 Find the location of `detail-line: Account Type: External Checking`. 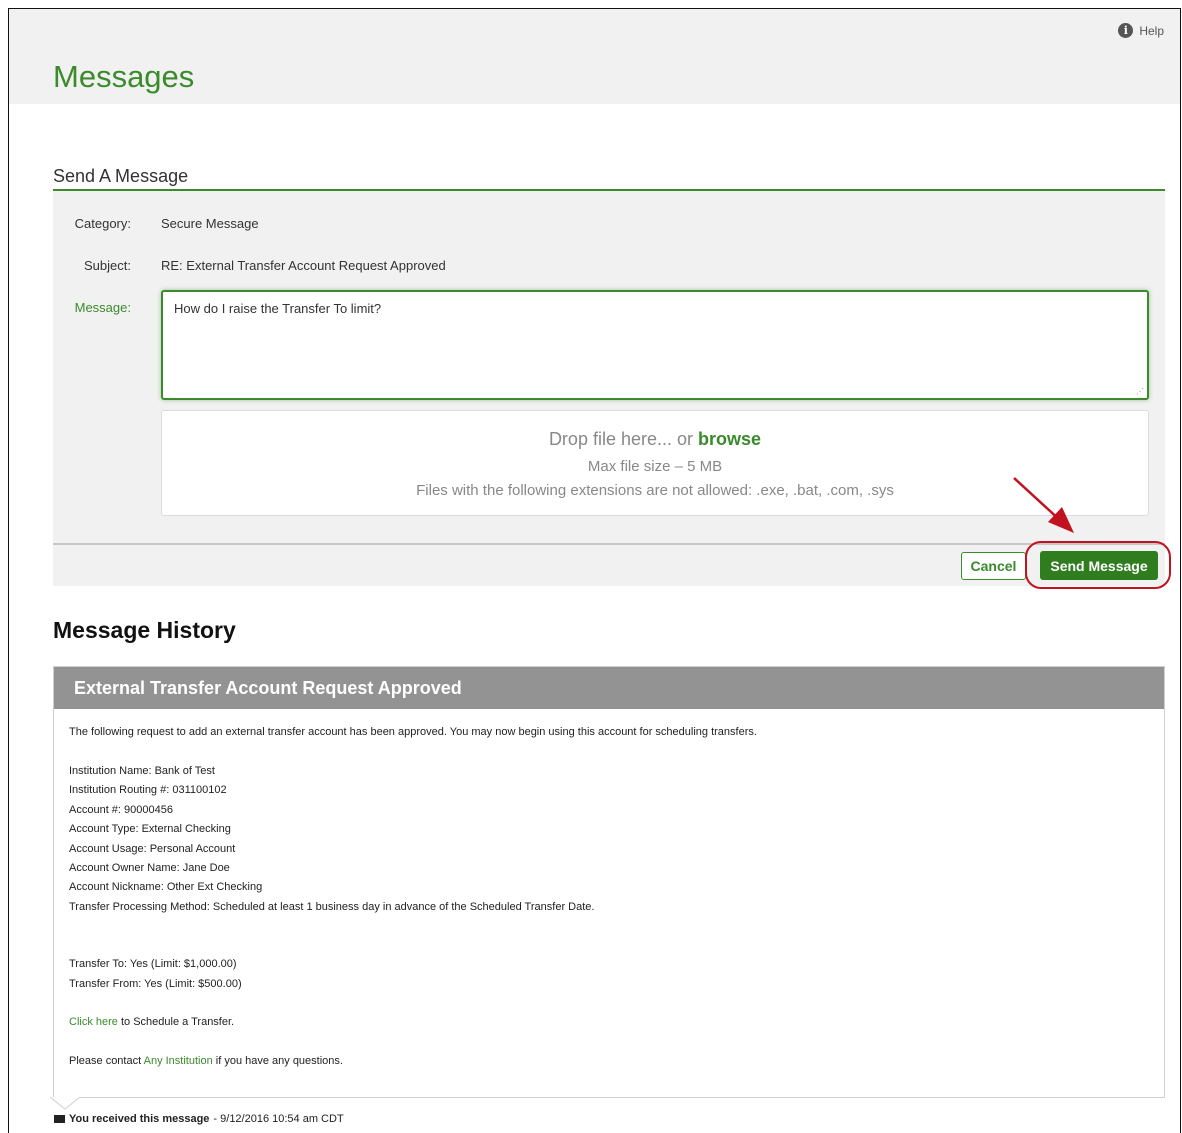

detail-line: Account Type: External Checking is located at coordinates (150, 829).